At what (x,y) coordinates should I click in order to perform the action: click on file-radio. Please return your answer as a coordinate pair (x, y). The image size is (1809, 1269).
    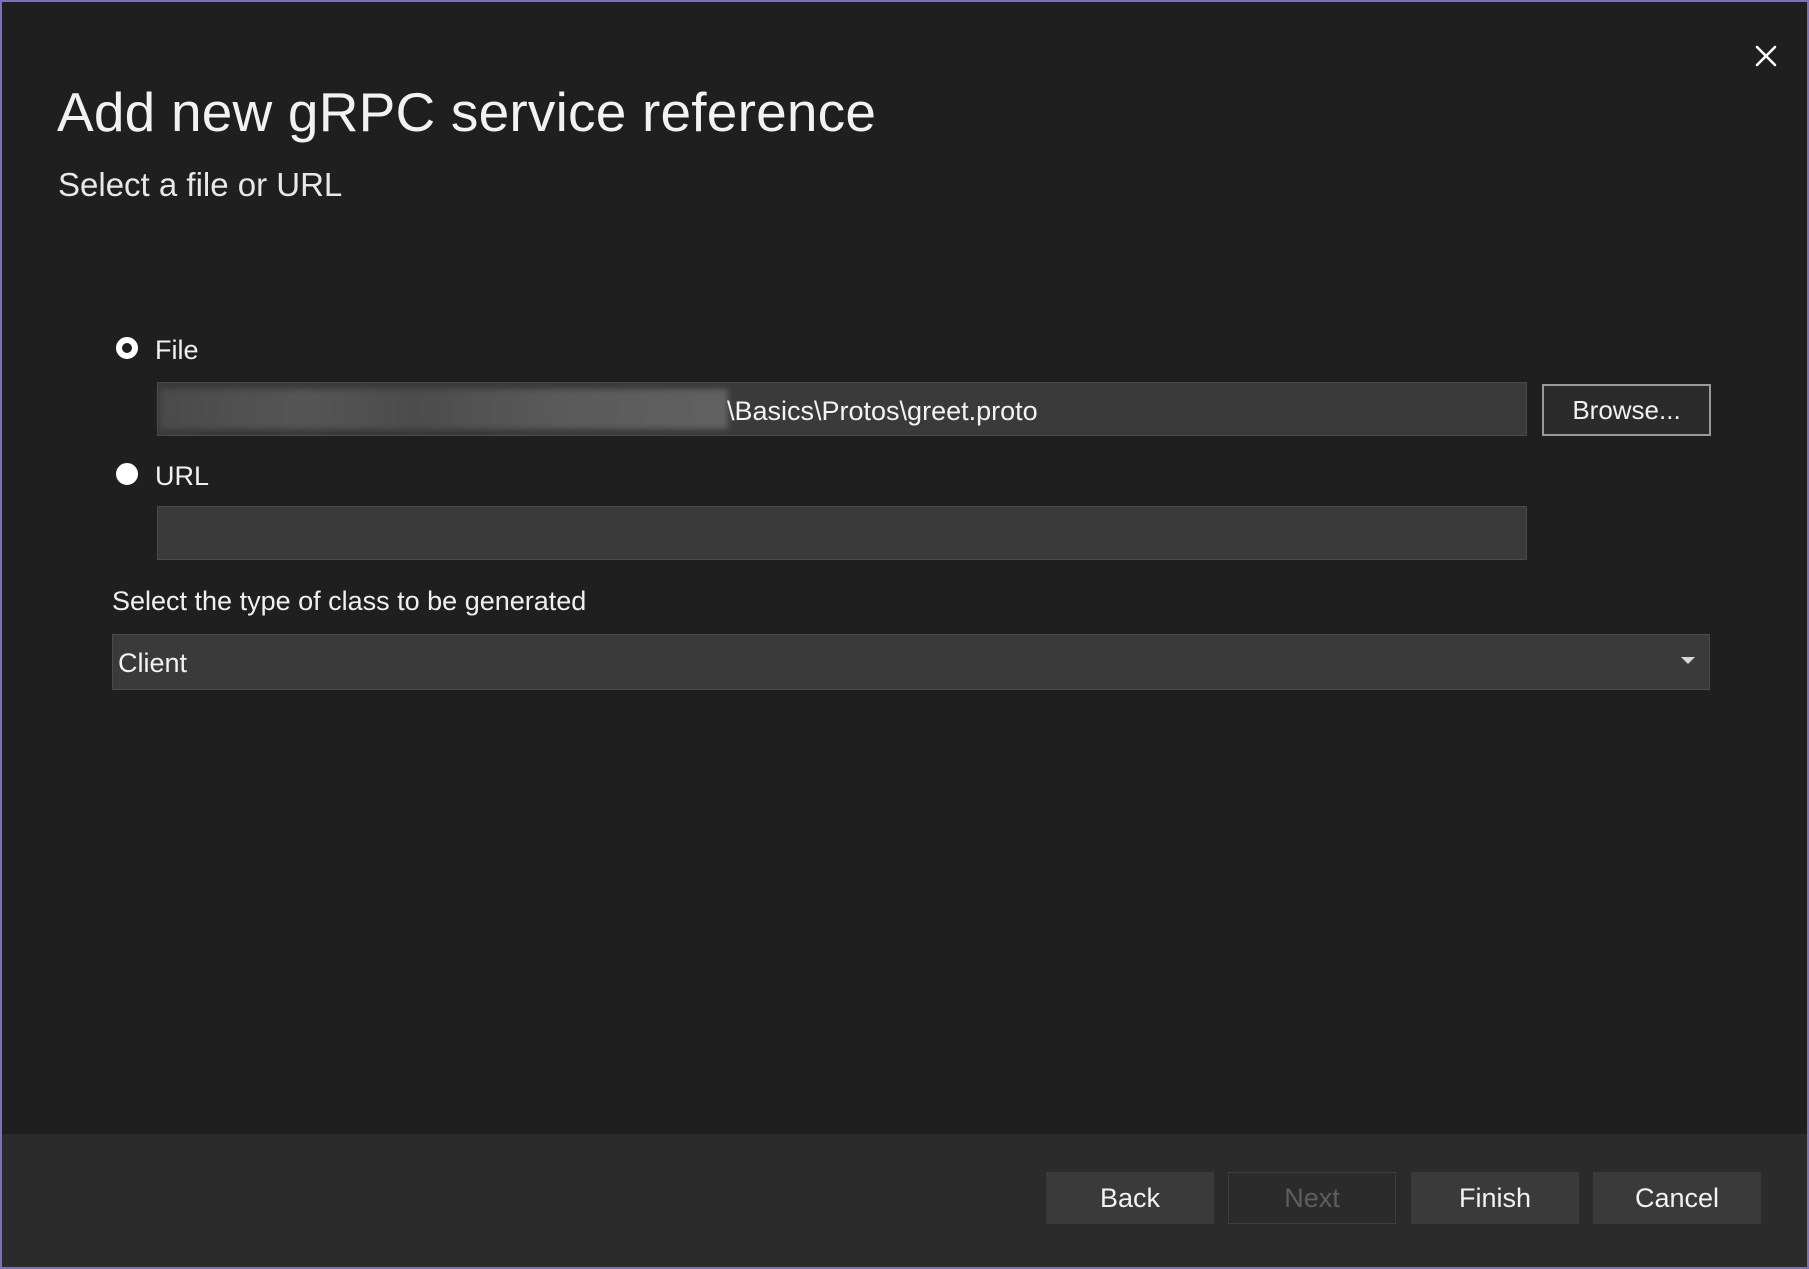
    Looking at the image, I should click on (127, 348).